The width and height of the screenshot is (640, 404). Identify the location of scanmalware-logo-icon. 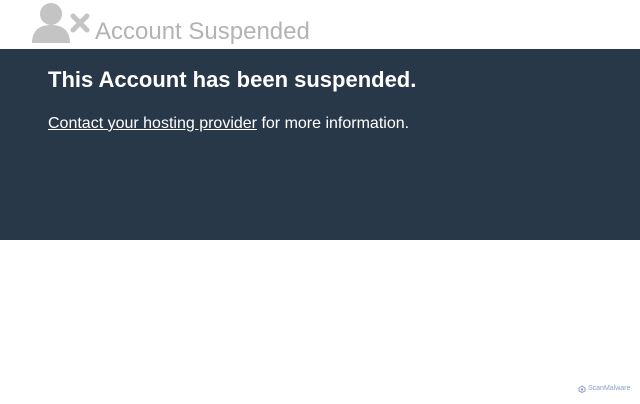
(582, 389).